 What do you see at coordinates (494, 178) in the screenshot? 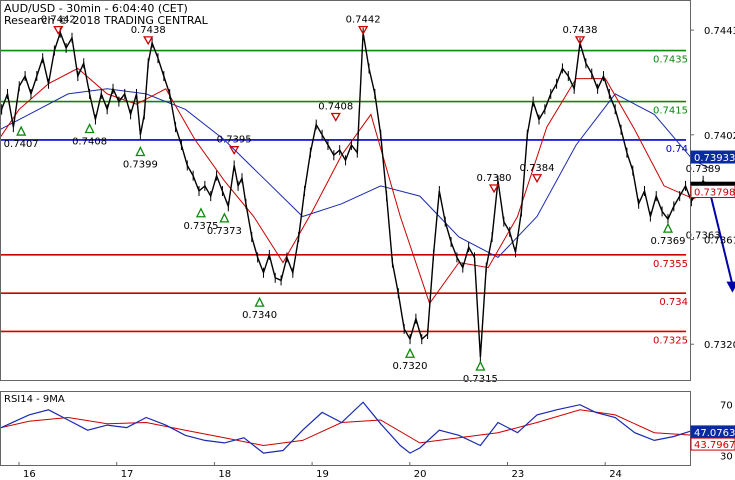
I see `annotation-label-5: 0.7380` at bounding box center [494, 178].